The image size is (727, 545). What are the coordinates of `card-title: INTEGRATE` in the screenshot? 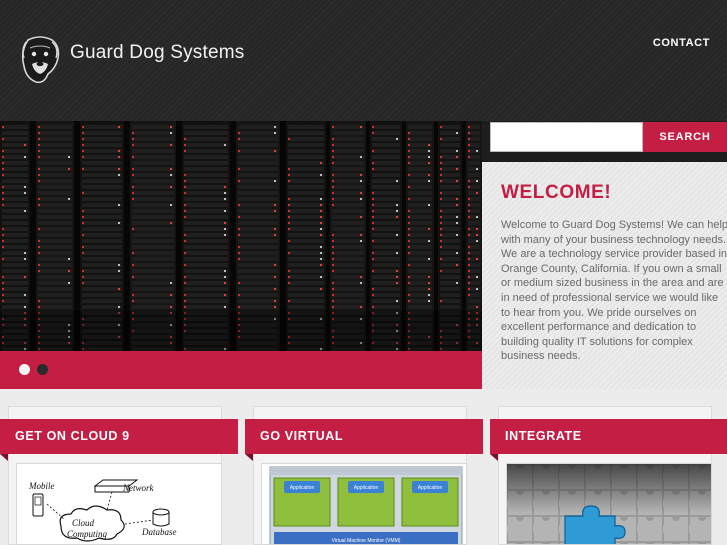 It's located at (608, 440).